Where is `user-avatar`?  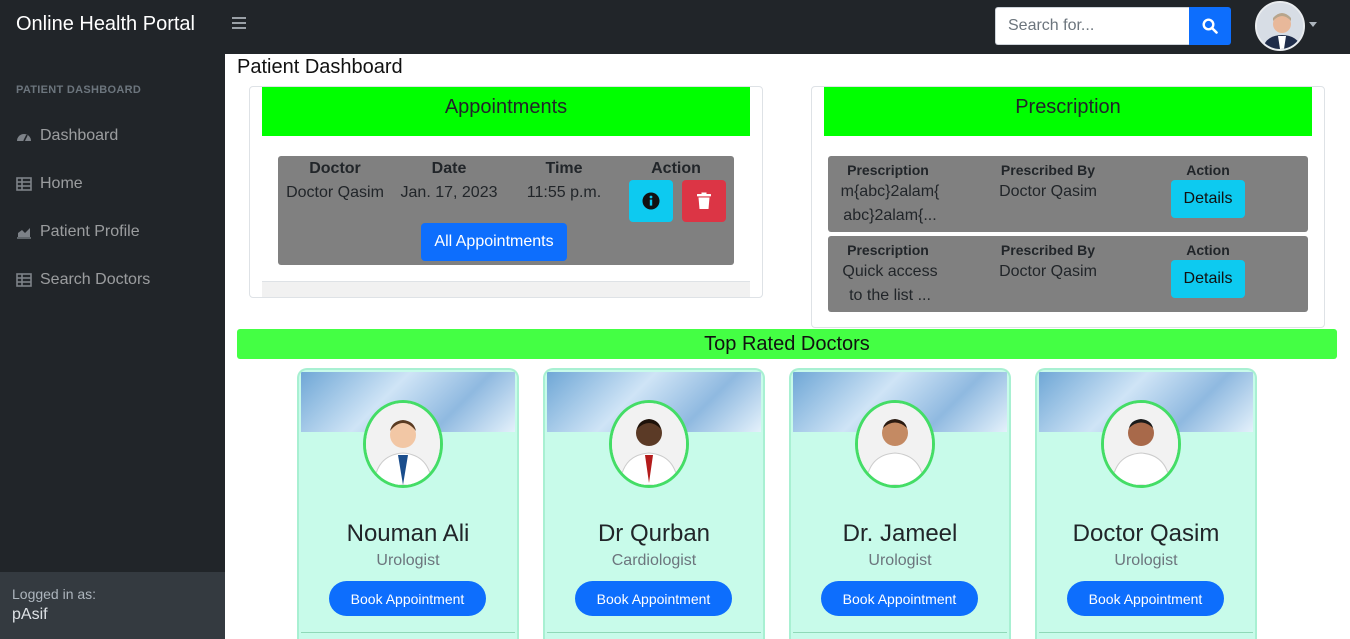 user-avatar is located at coordinates (1280, 26).